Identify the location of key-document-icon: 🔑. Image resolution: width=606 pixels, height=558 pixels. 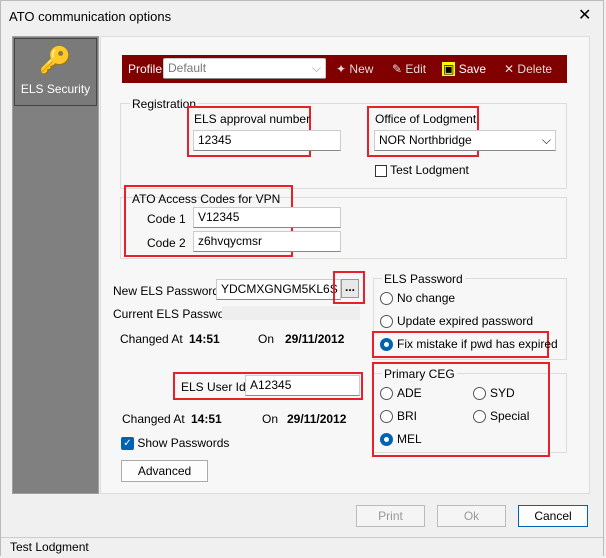
(55, 60).